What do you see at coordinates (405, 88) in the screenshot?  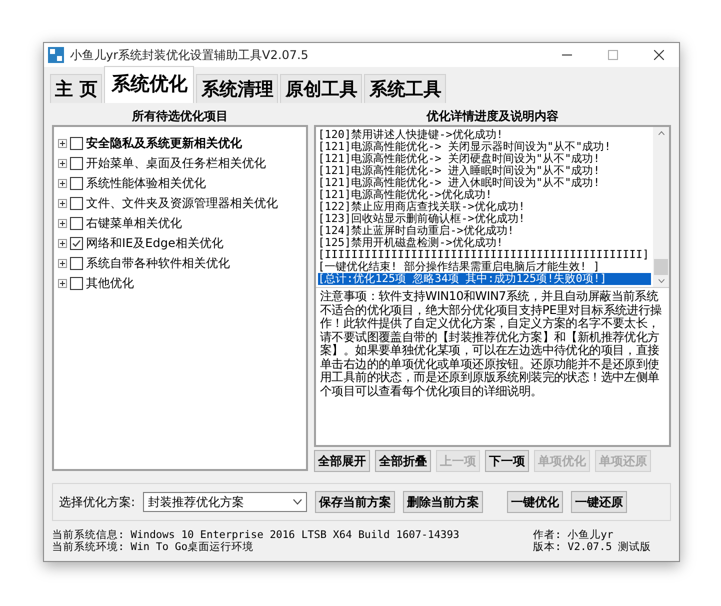 I see `tab: 系统工具` at bounding box center [405, 88].